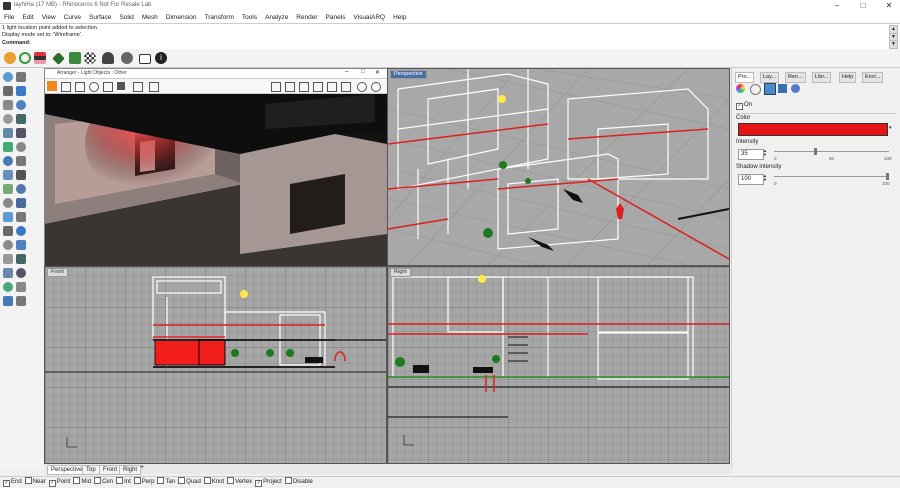  What do you see at coordinates (142, 467) in the screenshot?
I see `add-viewport-tab-button: +` at bounding box center [142, 467].